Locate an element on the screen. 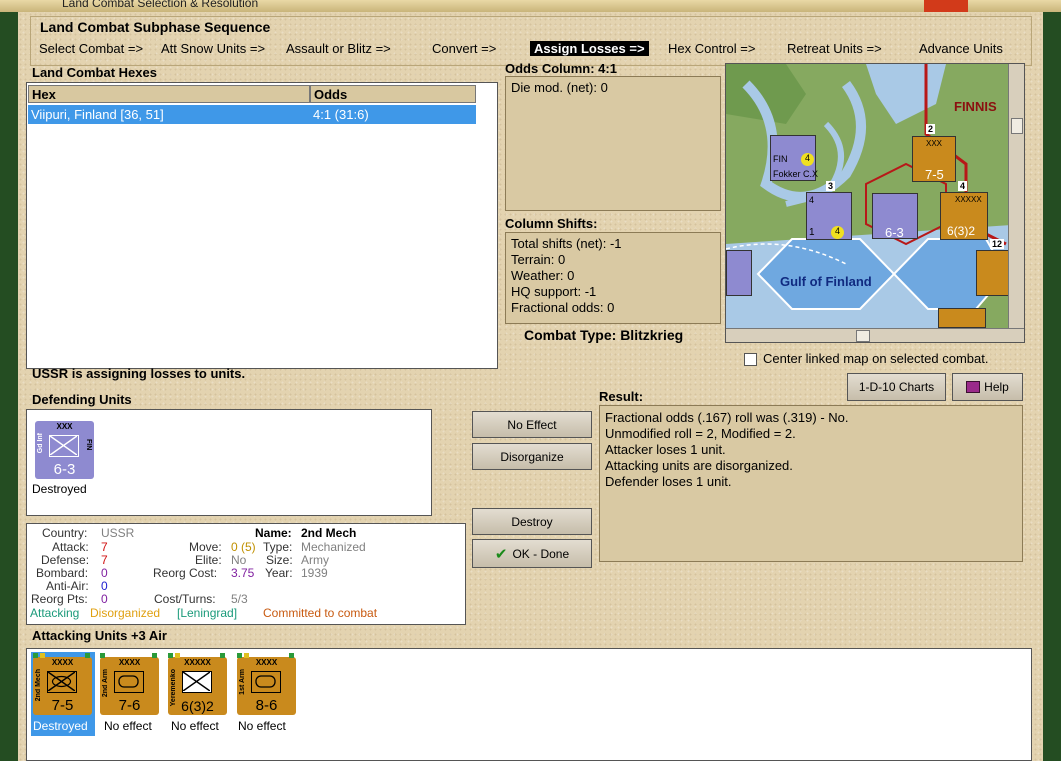  seq-step-select-combat: Select Combat => is located at coordinates (91, 48).